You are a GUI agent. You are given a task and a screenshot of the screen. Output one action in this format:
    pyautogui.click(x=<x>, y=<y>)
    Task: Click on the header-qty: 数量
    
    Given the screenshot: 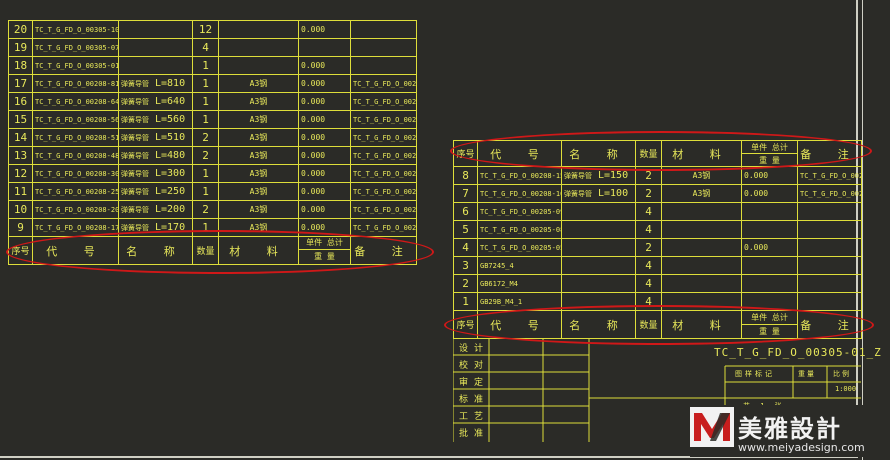 What is the action you would take?
    pyautogui.click(x=205, y=250)
    